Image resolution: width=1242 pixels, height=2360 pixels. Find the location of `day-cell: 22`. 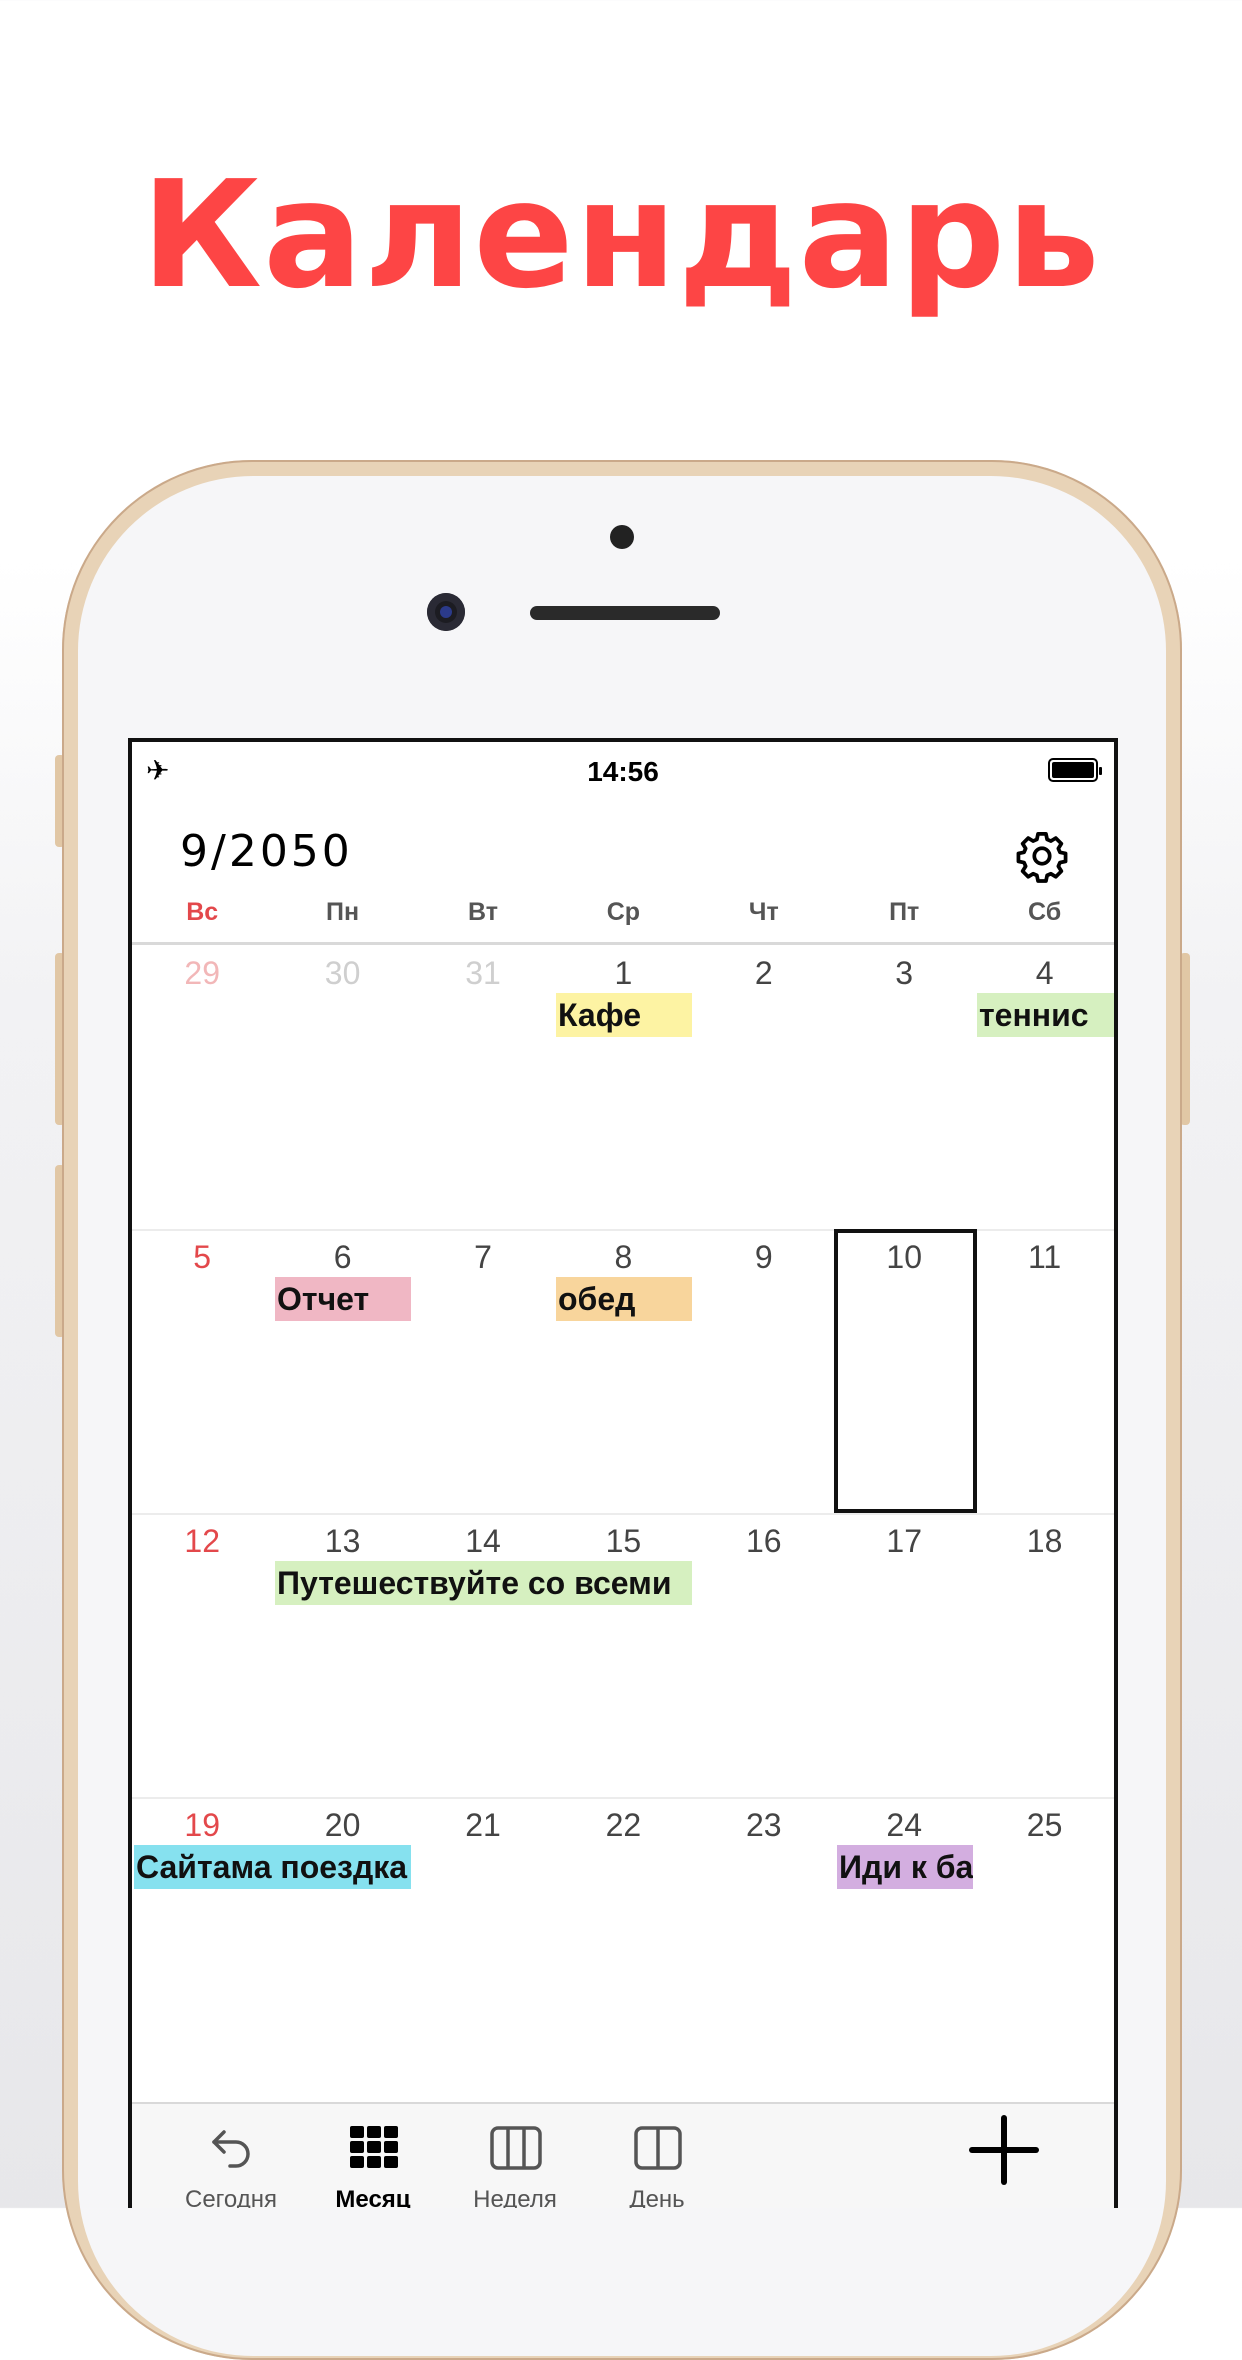

day-cell: 22 is located at coordinates (623, 1825).